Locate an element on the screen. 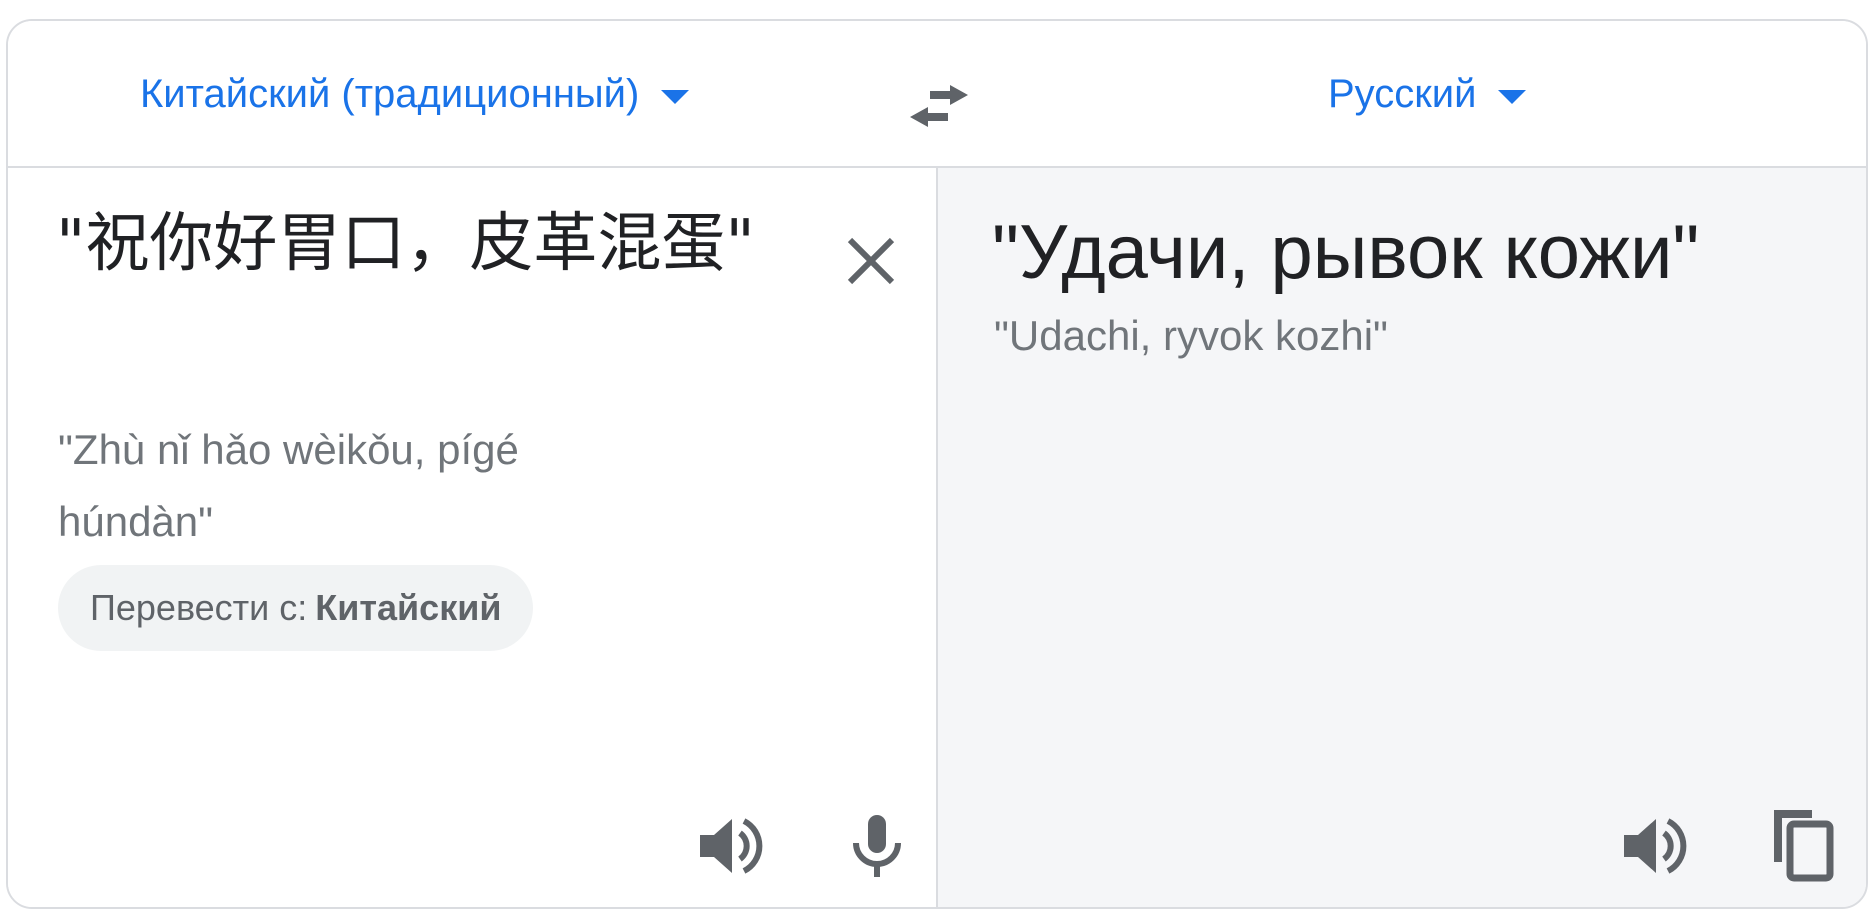 The height and width of the screenshot is (913, 1876). detect-chip-language: Китайский is located at coordinates (408, 607).